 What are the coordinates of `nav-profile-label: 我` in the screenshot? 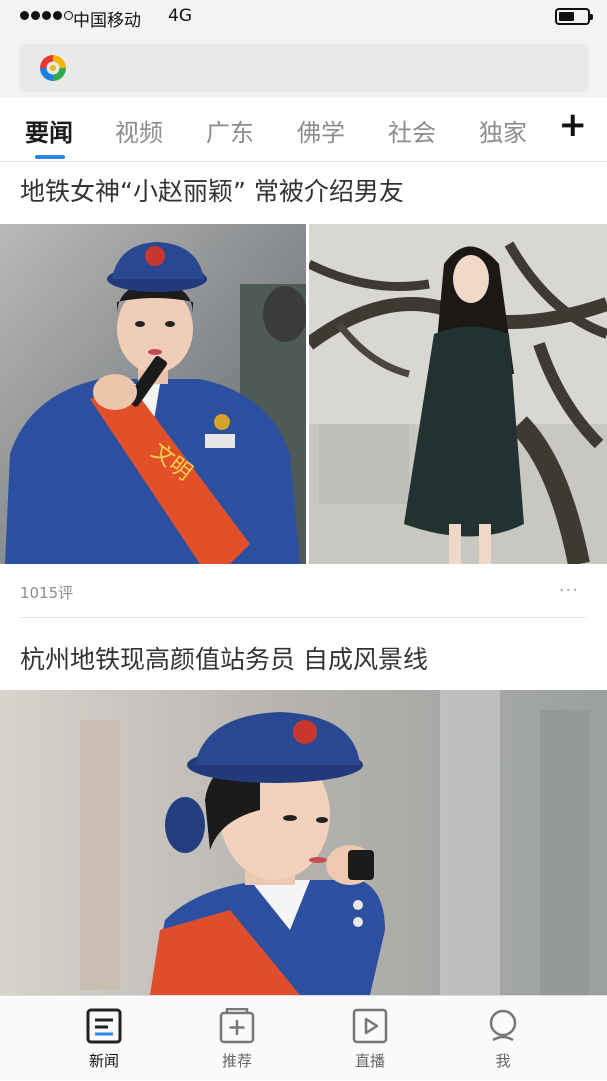 It's located at (503, 1061).